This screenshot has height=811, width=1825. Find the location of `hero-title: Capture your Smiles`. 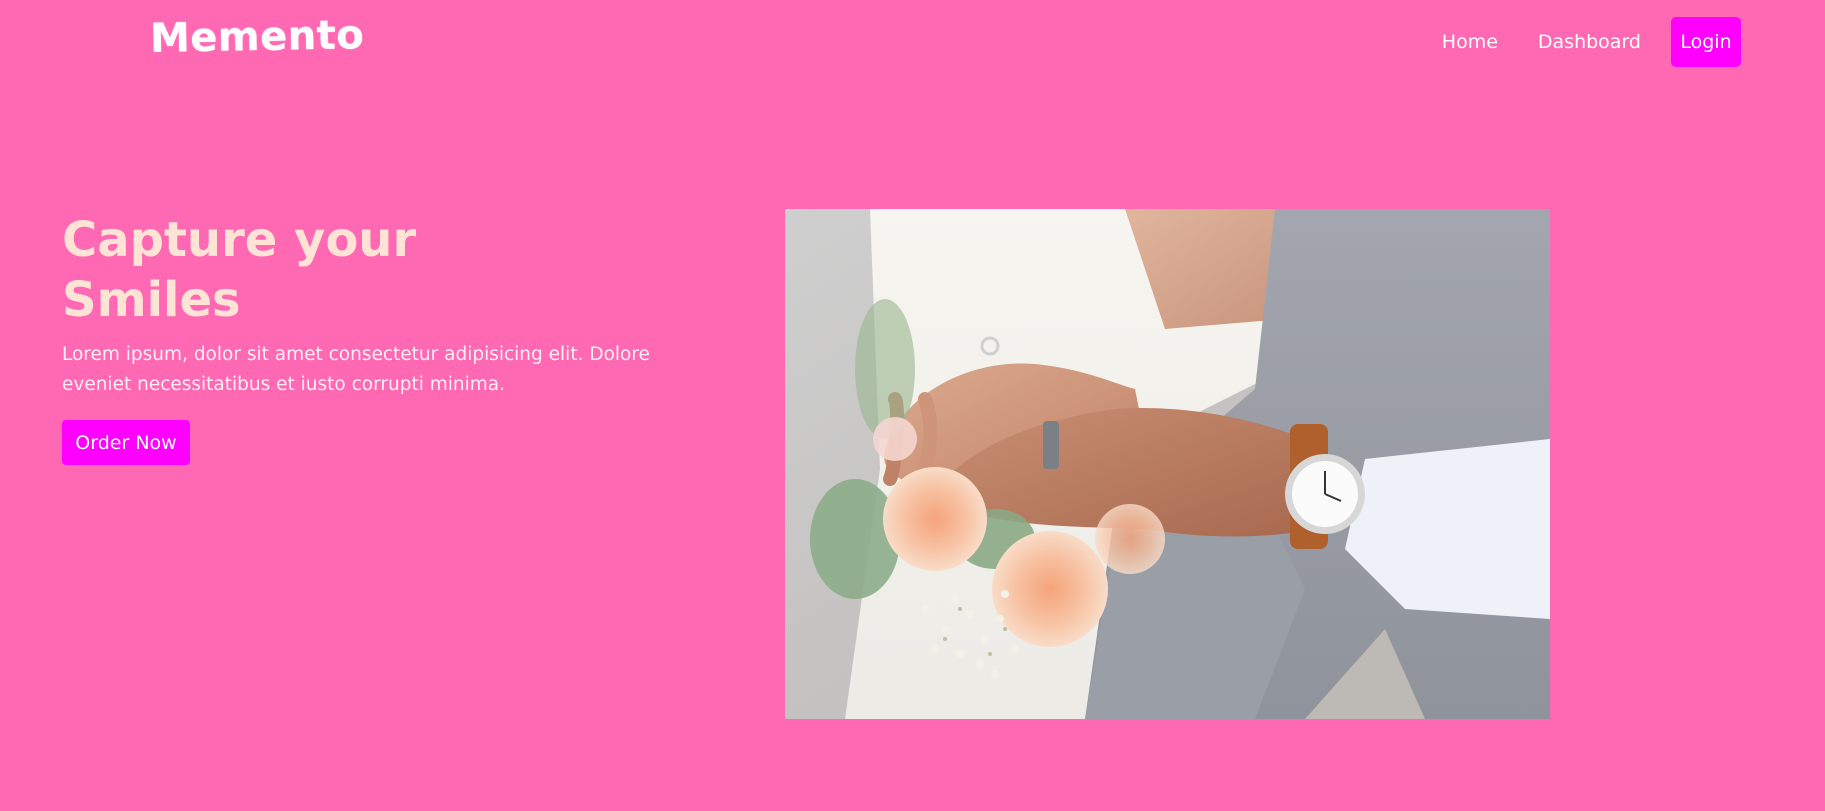

hero-title: Capture your Smiles is located at coordinates (239, 270).